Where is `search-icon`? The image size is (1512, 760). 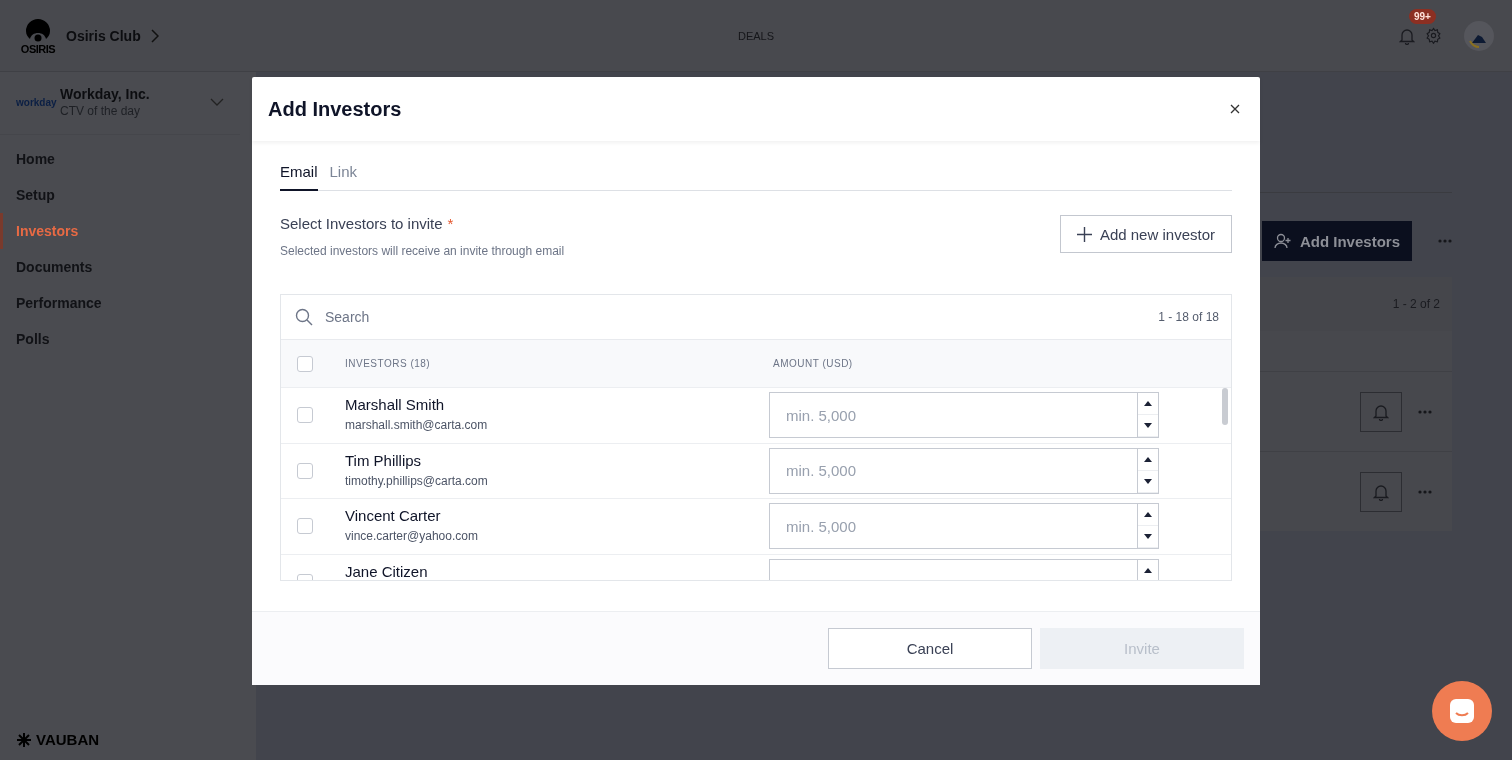
search-icon is located at coordinates (304, 317).